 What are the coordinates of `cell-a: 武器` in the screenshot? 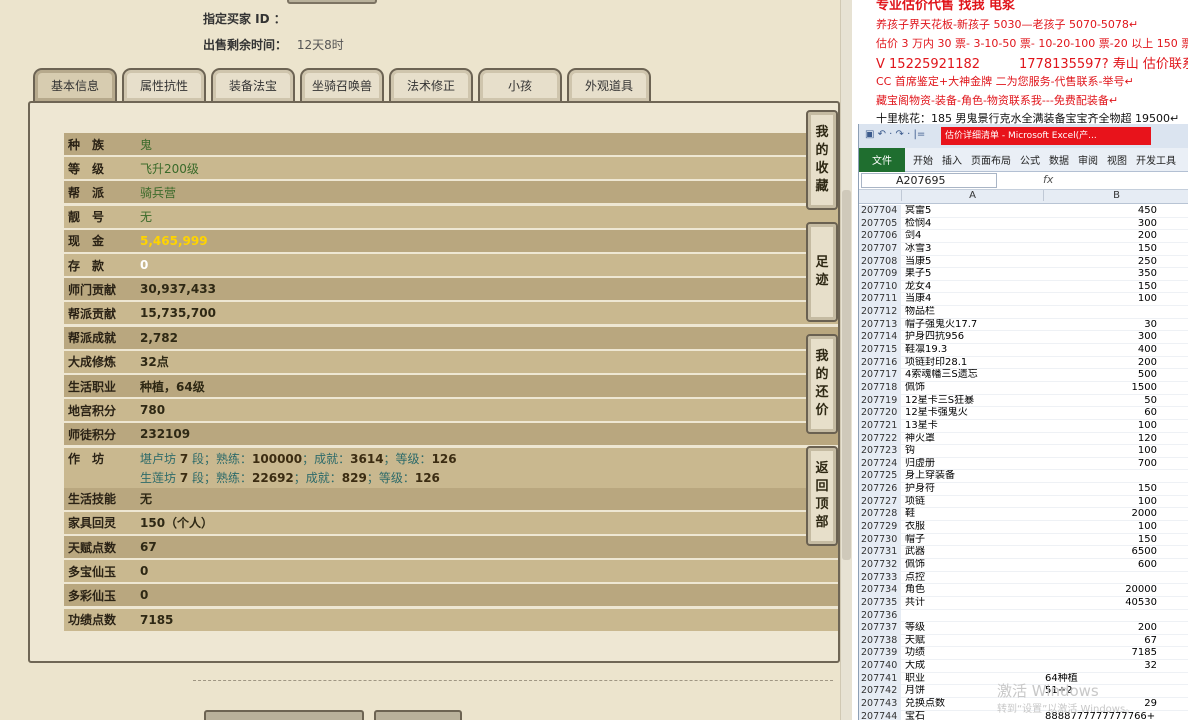 It's located at (973, 552).